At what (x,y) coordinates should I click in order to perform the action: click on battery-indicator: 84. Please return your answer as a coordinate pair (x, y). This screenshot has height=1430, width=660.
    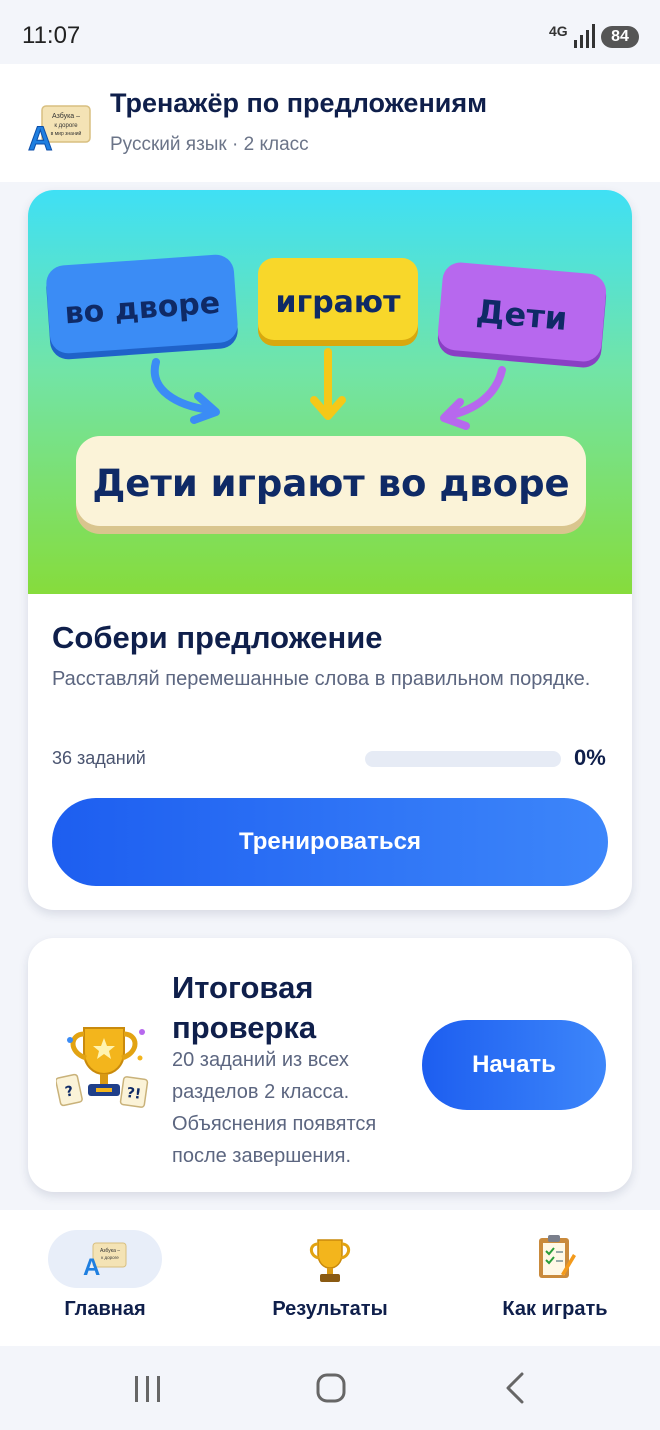
    Looking at the image, I should click on (620, 37).